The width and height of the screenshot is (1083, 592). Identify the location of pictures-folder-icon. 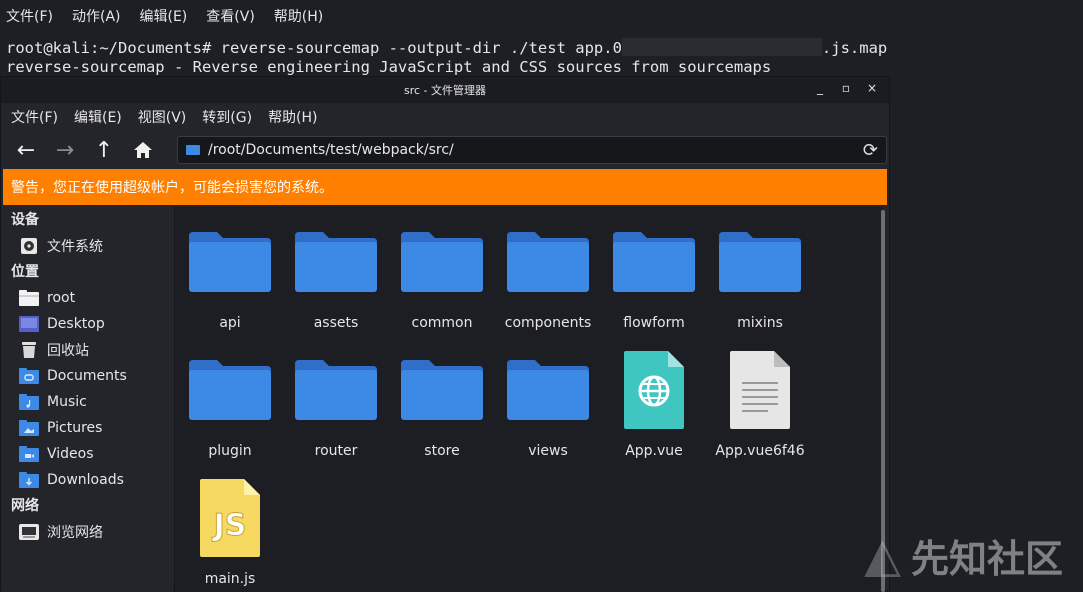
(29, 428).